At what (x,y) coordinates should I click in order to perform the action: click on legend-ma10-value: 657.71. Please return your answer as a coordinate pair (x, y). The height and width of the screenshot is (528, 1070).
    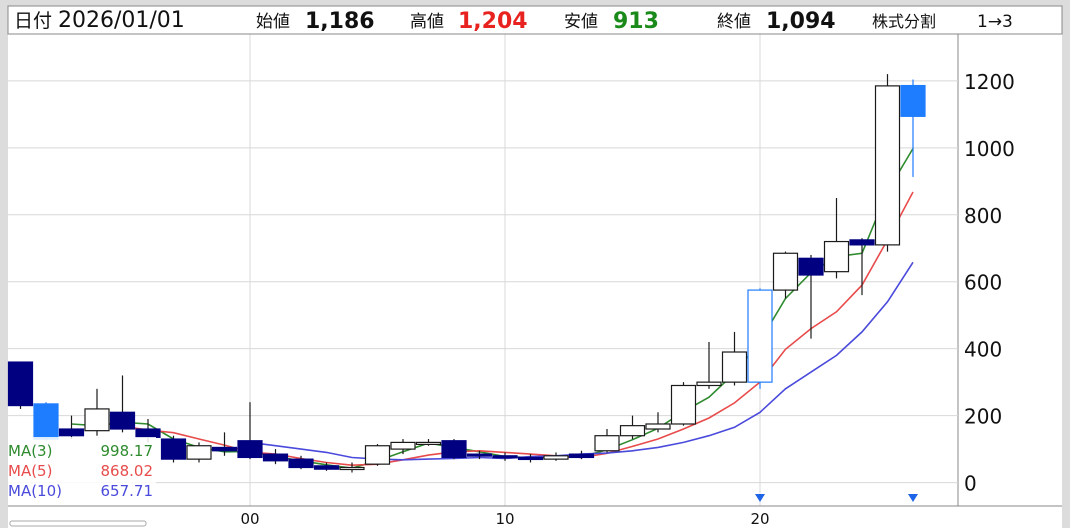
    Looking at the image, I should click on (127, 491).